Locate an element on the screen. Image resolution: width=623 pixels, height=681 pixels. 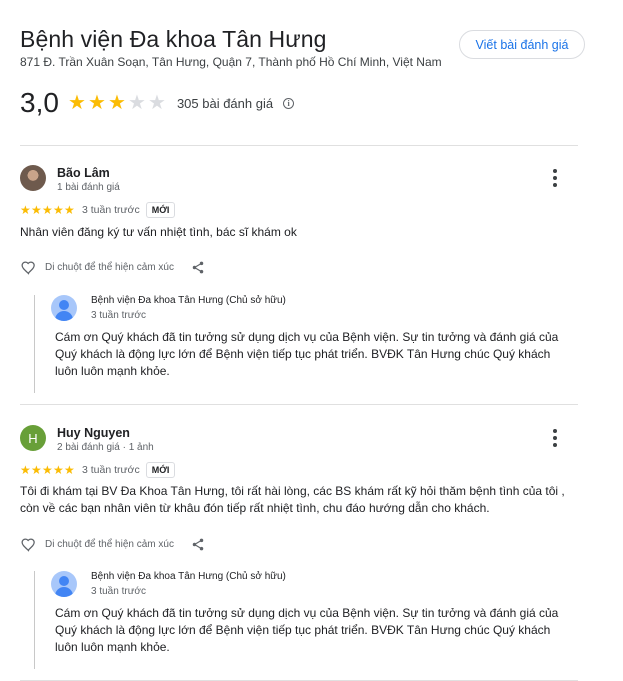
average-rating-stars: ★ ★ ★ ★ ★ is located at coordinates (117, 103).